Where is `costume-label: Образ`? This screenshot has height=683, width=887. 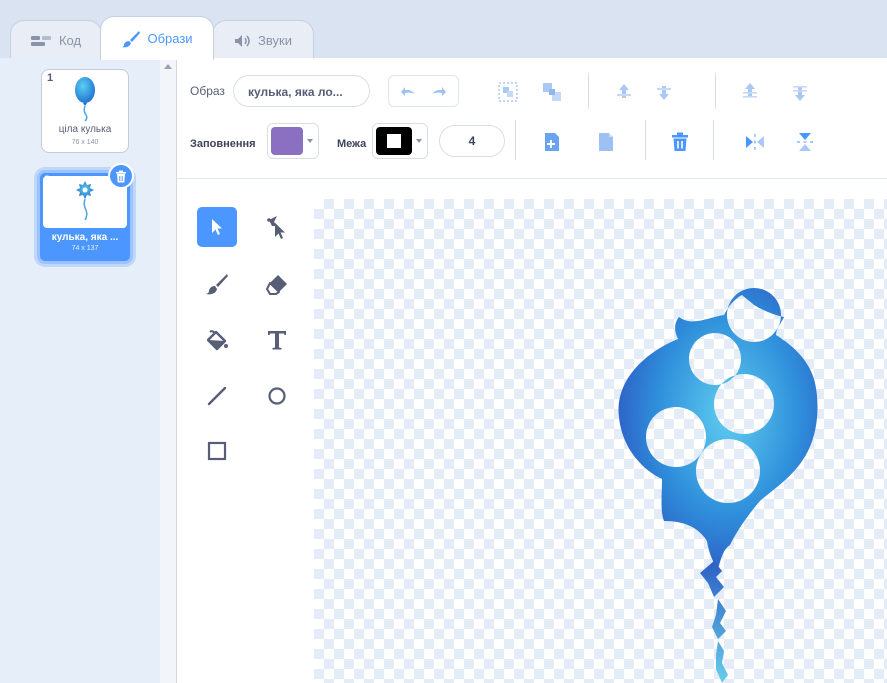 costume-label: Образ is located at coordinates (207, 91).